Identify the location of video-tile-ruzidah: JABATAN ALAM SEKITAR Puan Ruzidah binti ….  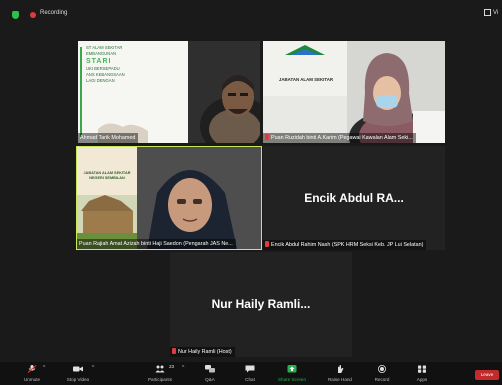
(354, 92).